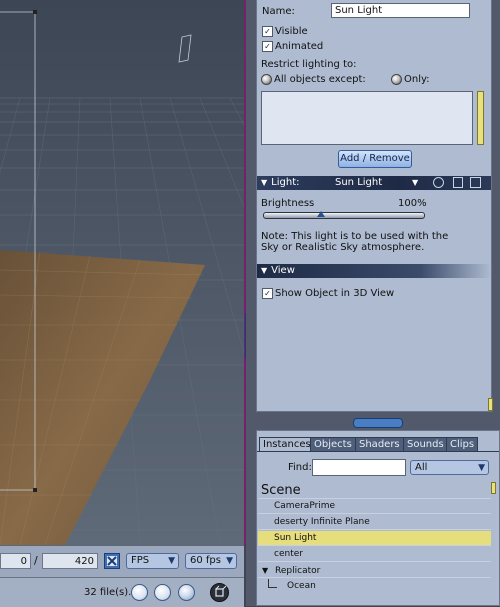  What do you see at coordinates (475, 182) in the screenshot?
I see `load-preset-icon` at bounding box center [475, 182].